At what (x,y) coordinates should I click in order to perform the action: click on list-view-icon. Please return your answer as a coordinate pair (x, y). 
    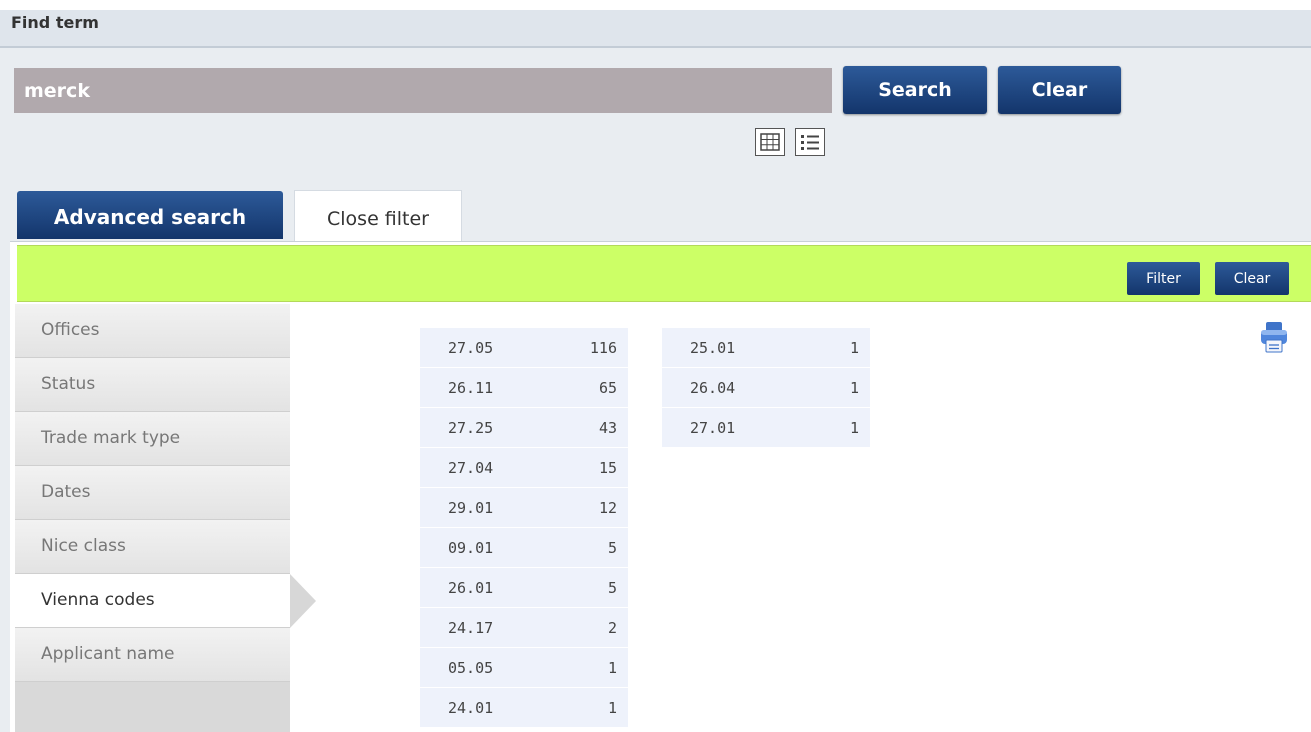
    Looking at the image, I should click on (810, 142).